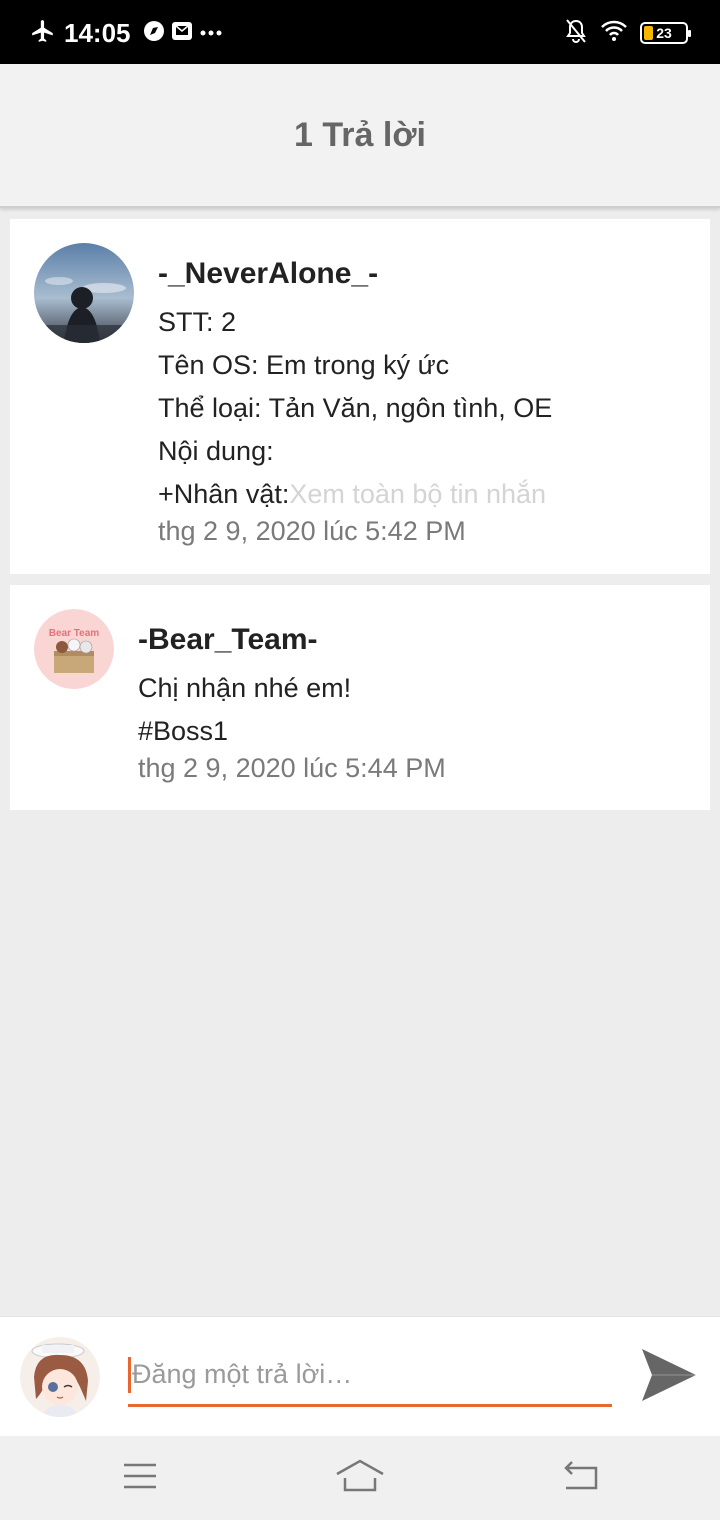 The image size is (720, 1520). I want to click on reply-composer, so click(360, 1376).